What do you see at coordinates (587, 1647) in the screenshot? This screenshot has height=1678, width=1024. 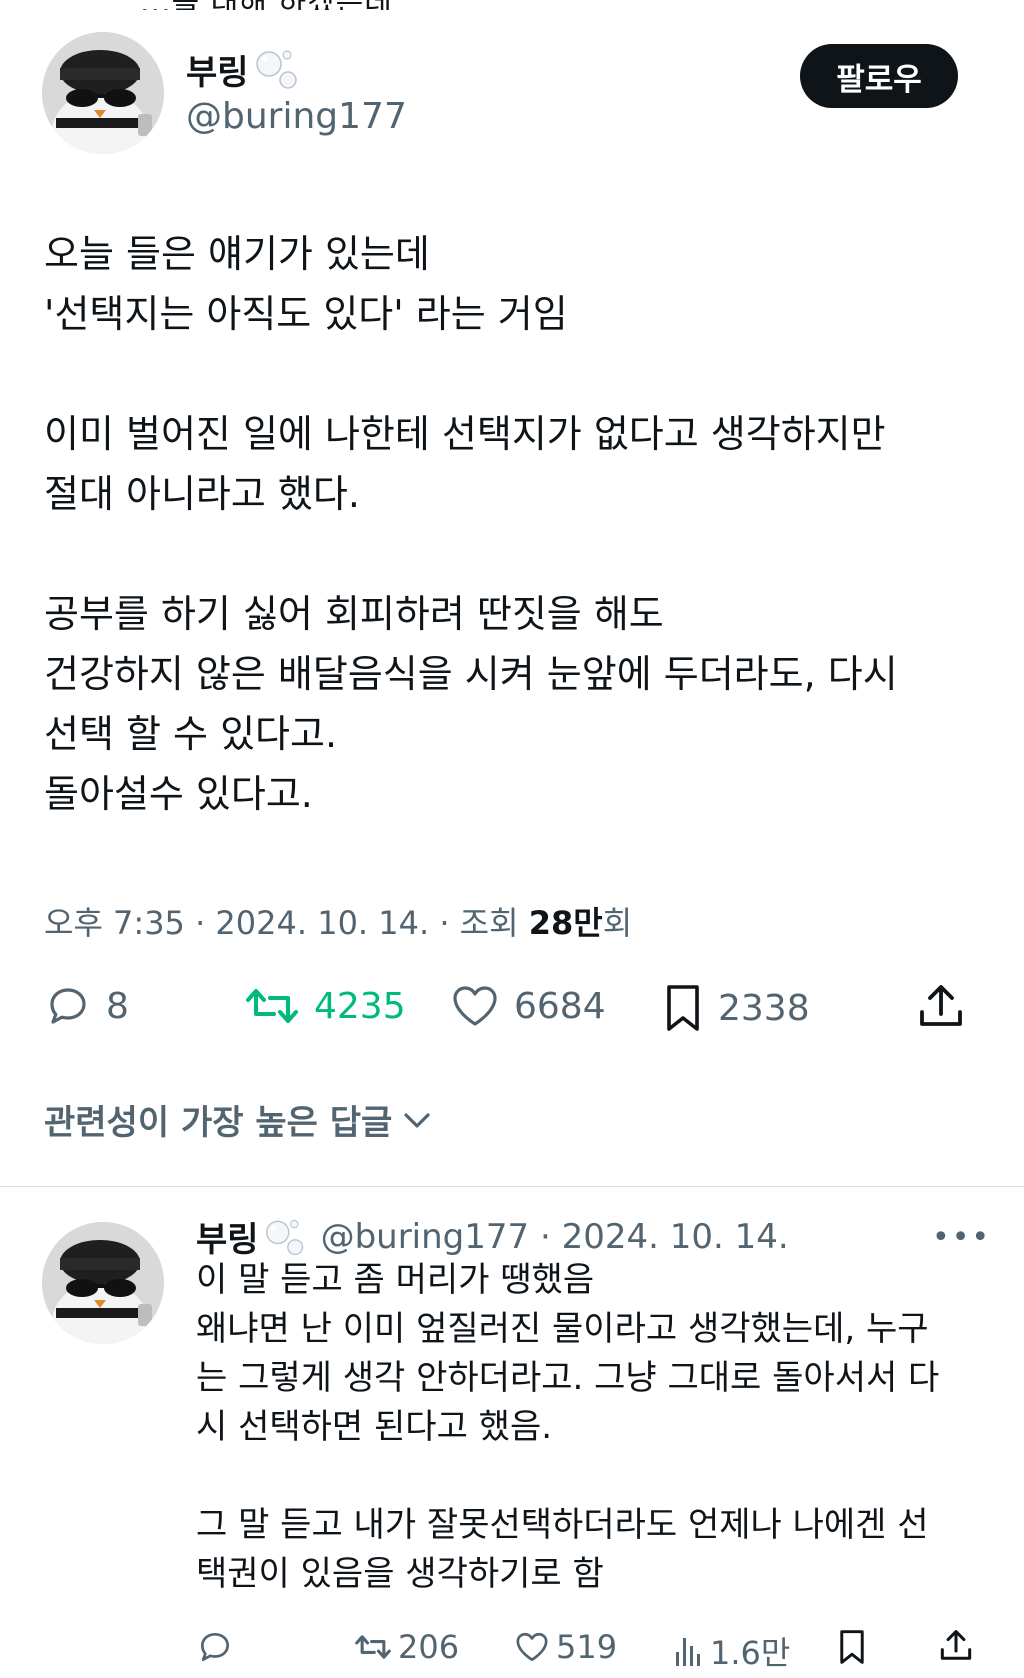 I see `reply-like-count: 519` at bounding box center [587, 1647].